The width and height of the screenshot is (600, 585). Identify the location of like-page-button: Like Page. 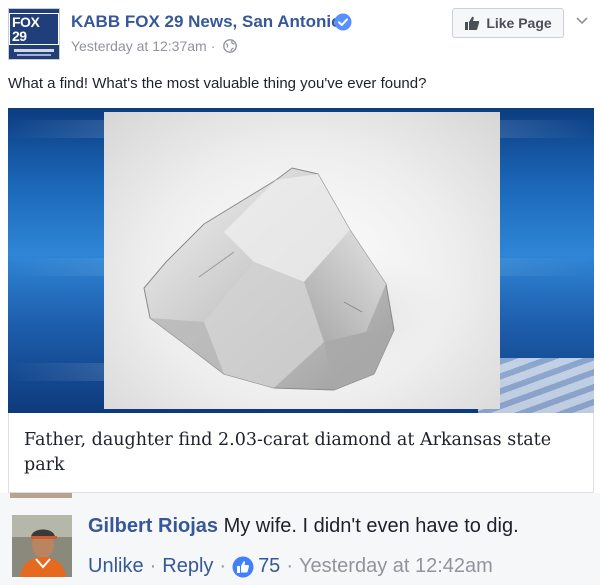
(508, 23).